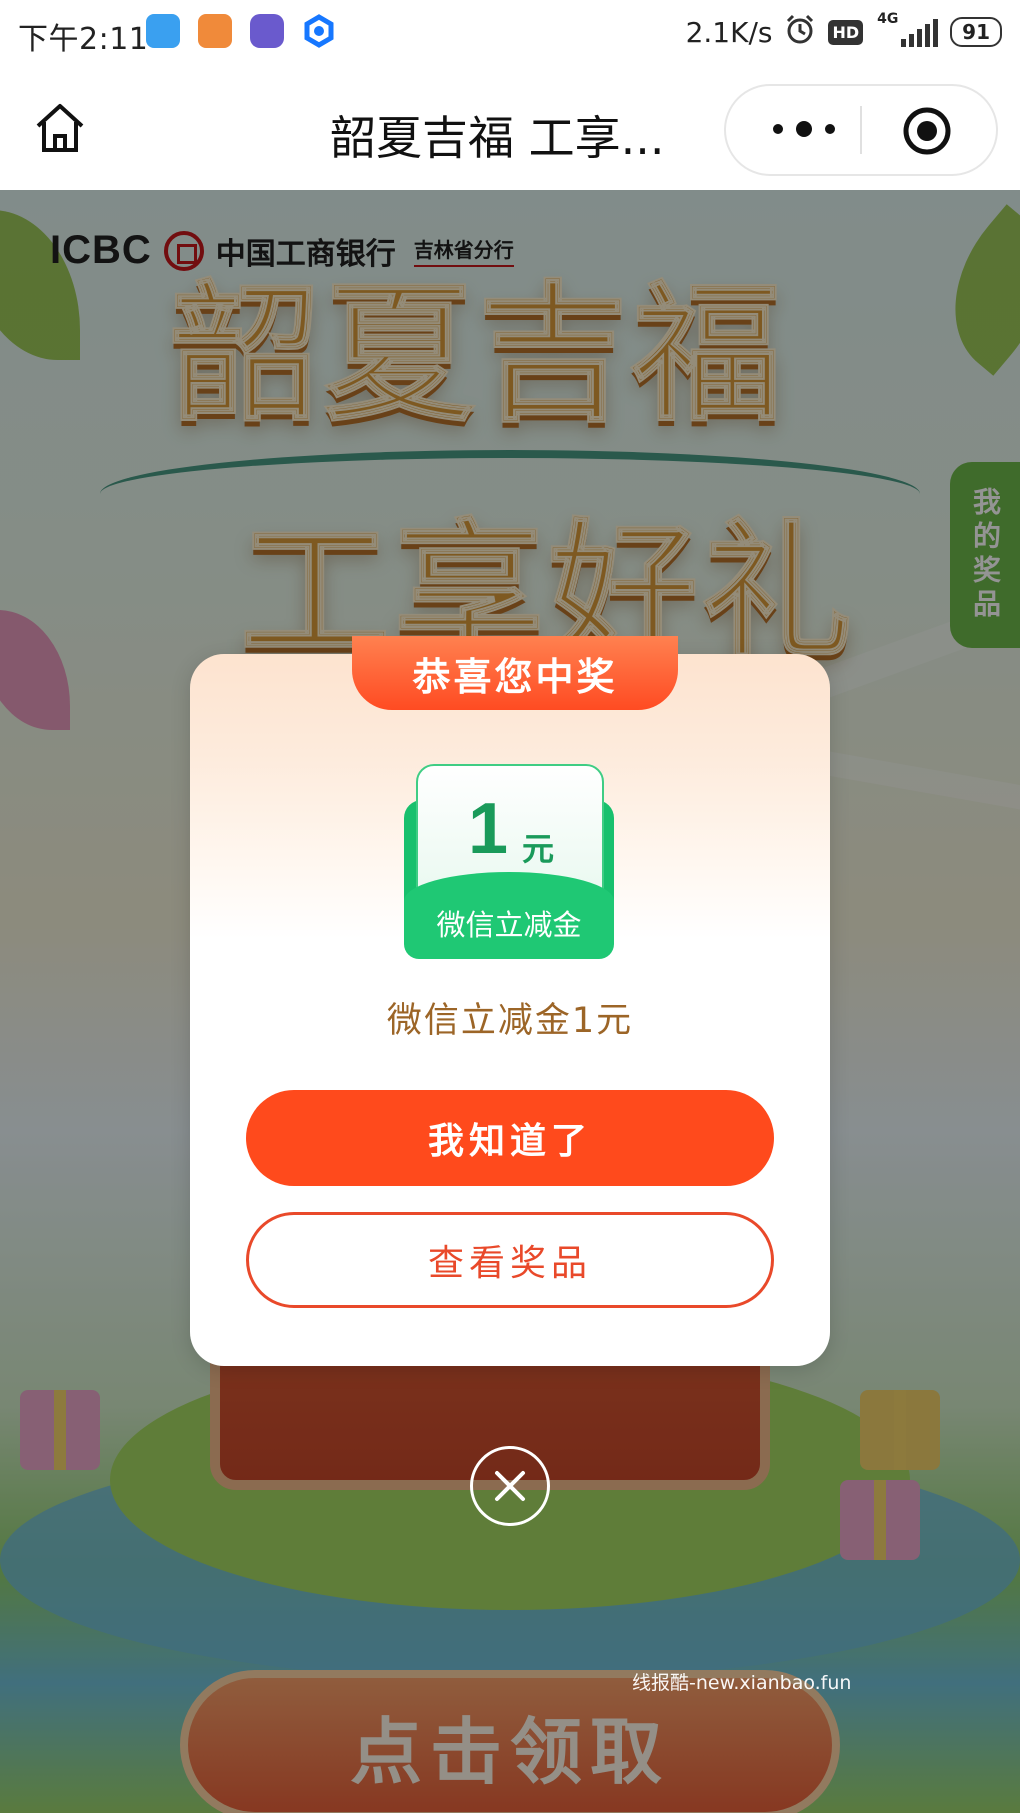 The height and width of the screenshot is (1813, 1020). I want to click on more-icon, so click(804, 129).